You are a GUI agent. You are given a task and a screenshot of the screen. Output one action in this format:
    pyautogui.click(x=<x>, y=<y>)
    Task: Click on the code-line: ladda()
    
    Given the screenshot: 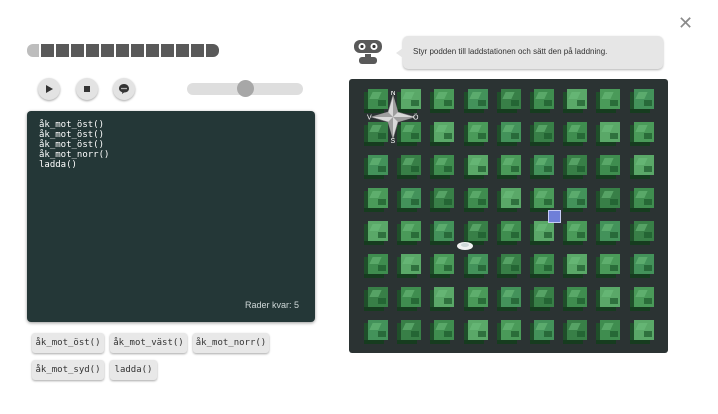 What is the action you would take?
    pyautogui.click(x=58, y=165)
    